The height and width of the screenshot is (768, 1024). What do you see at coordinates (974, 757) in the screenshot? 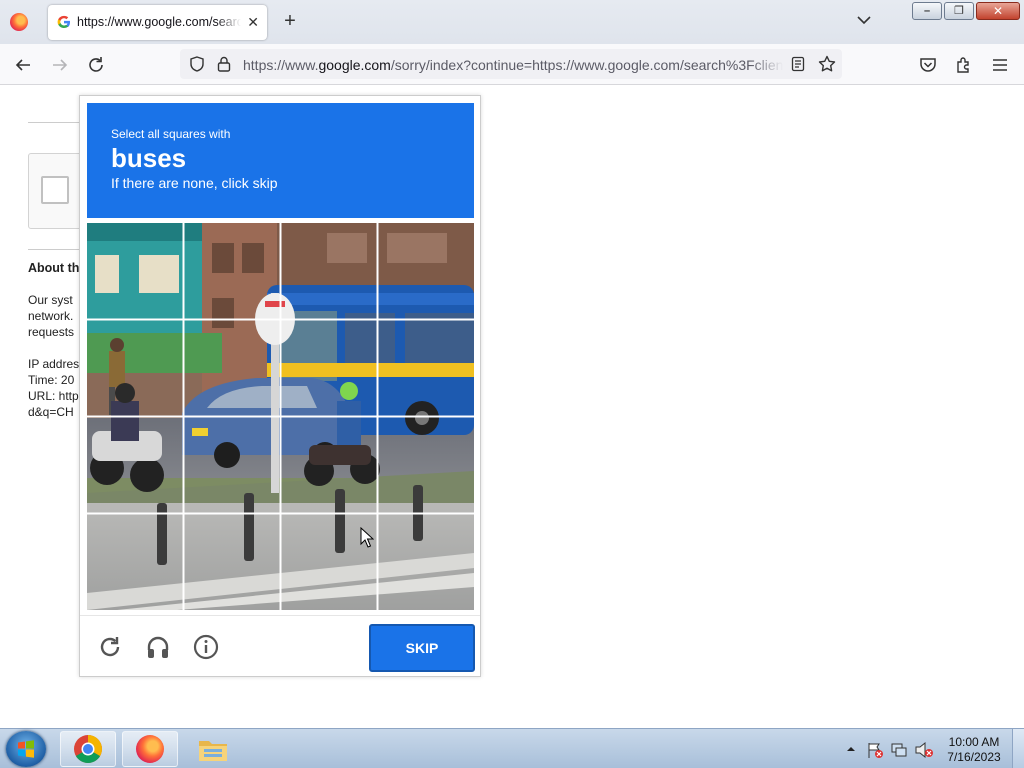
I see `clock-date: 7/16/2023` at bounding box center [974, 757].